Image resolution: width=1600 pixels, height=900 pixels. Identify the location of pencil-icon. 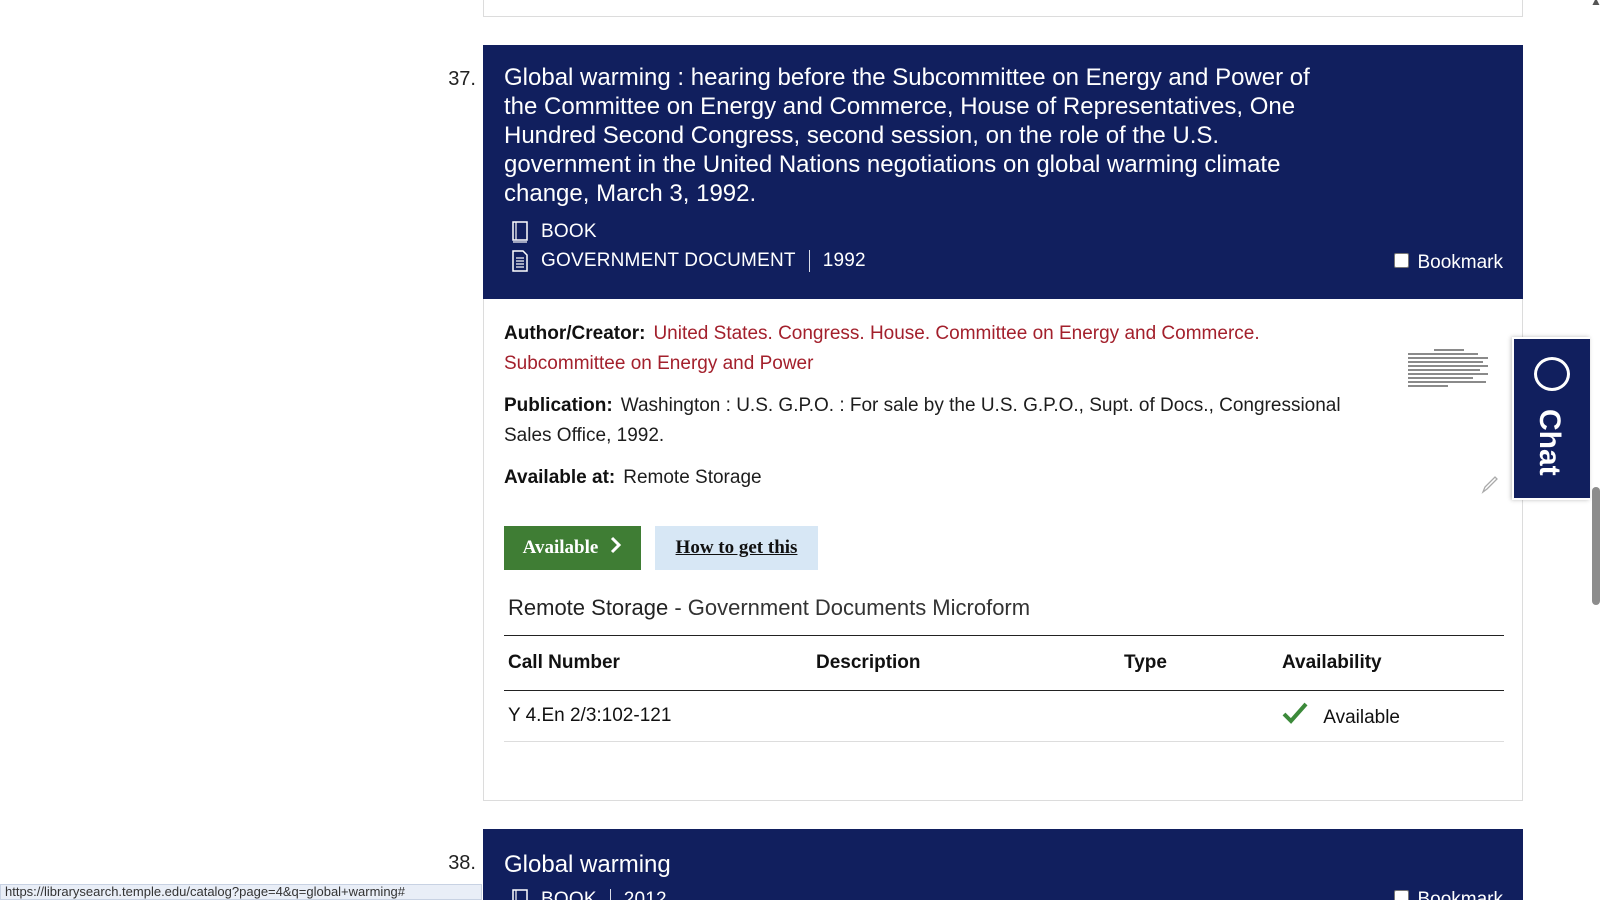
(1490, 485).